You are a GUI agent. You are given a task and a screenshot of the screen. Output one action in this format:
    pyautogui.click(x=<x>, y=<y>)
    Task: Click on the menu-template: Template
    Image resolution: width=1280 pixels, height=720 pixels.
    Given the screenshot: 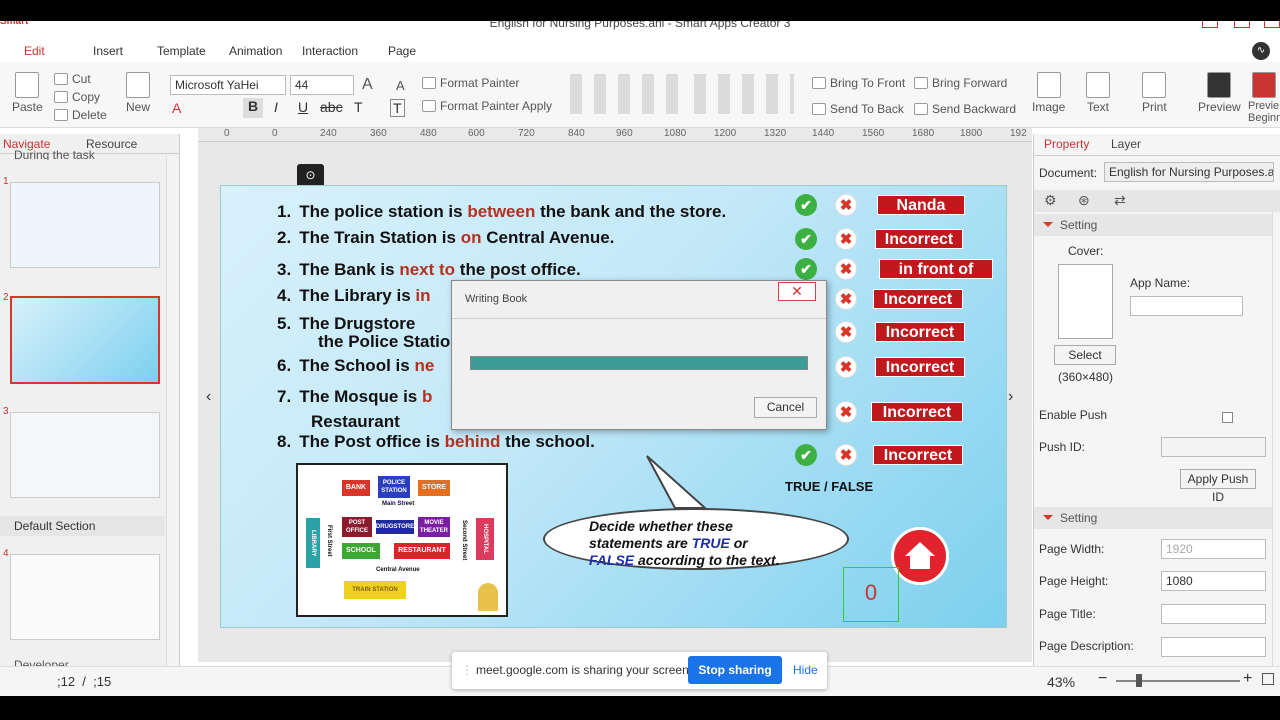 What is the action you would take?
    pyautogui.click(x=181, y=51)
    